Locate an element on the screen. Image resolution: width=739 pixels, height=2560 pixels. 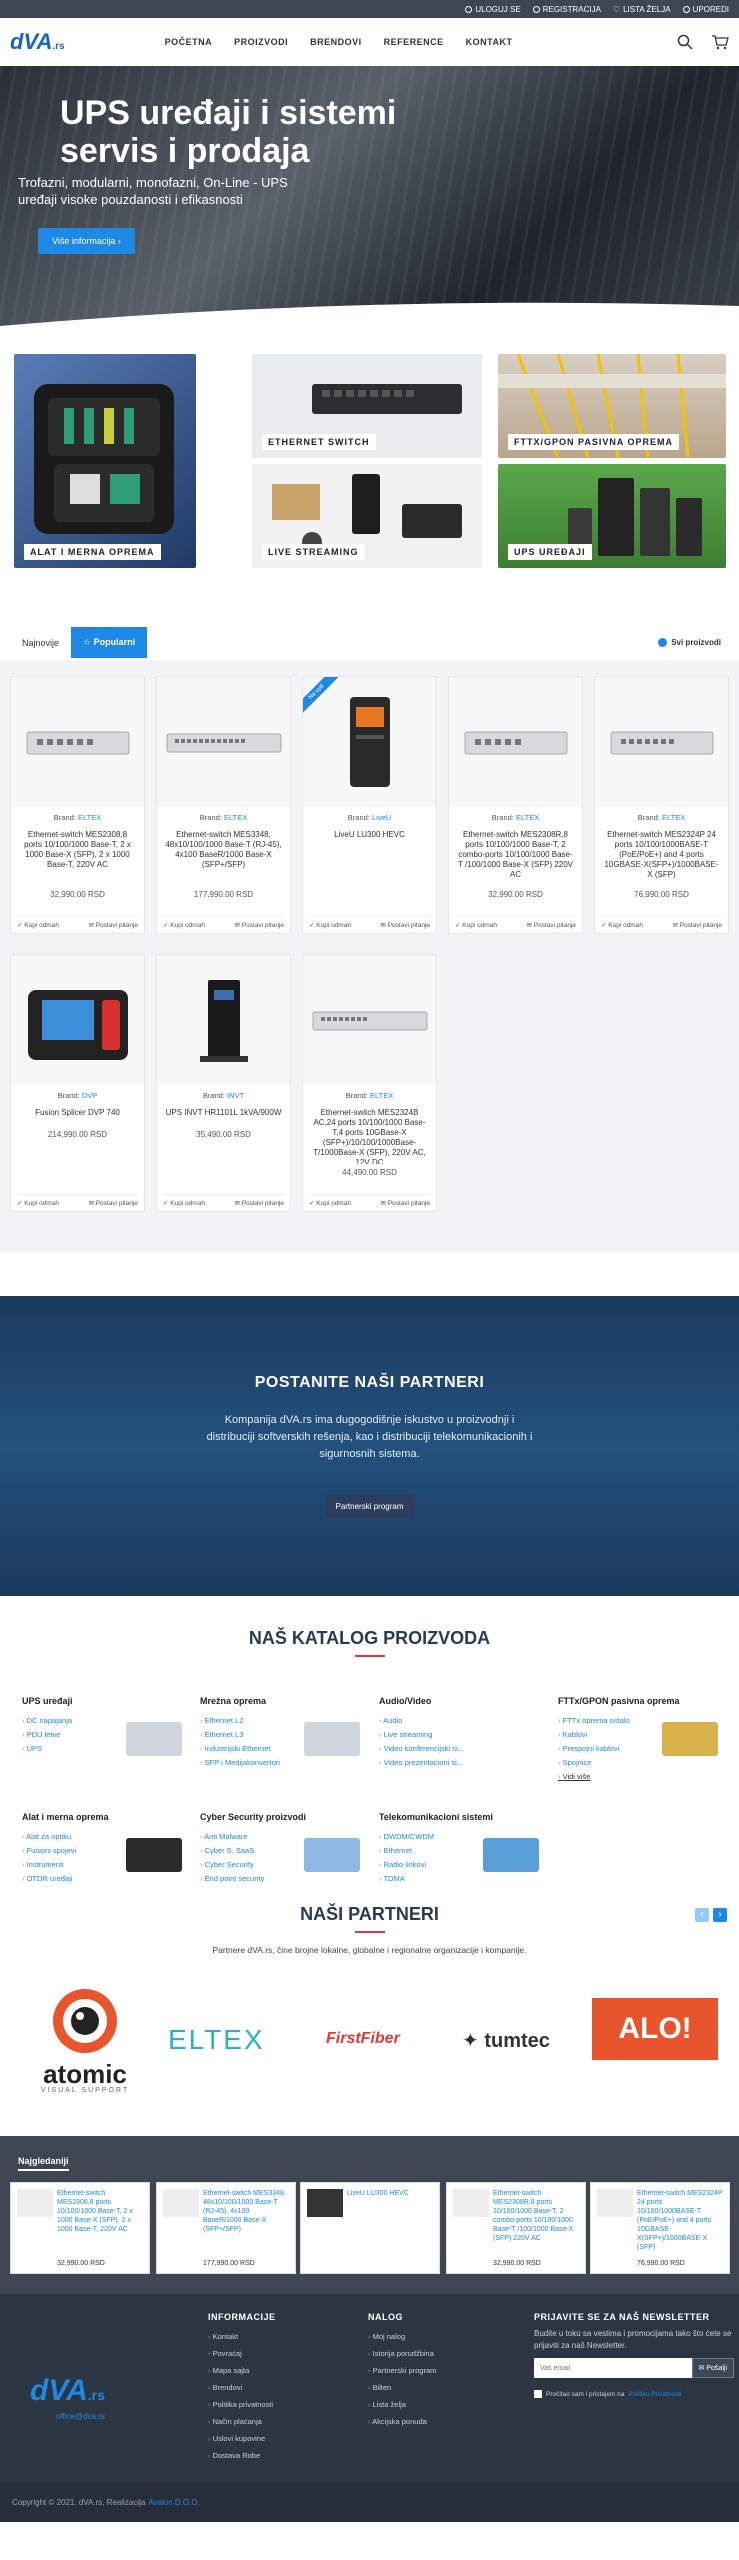
compare-link: UPOREDI is located at coordinates (705, 9).